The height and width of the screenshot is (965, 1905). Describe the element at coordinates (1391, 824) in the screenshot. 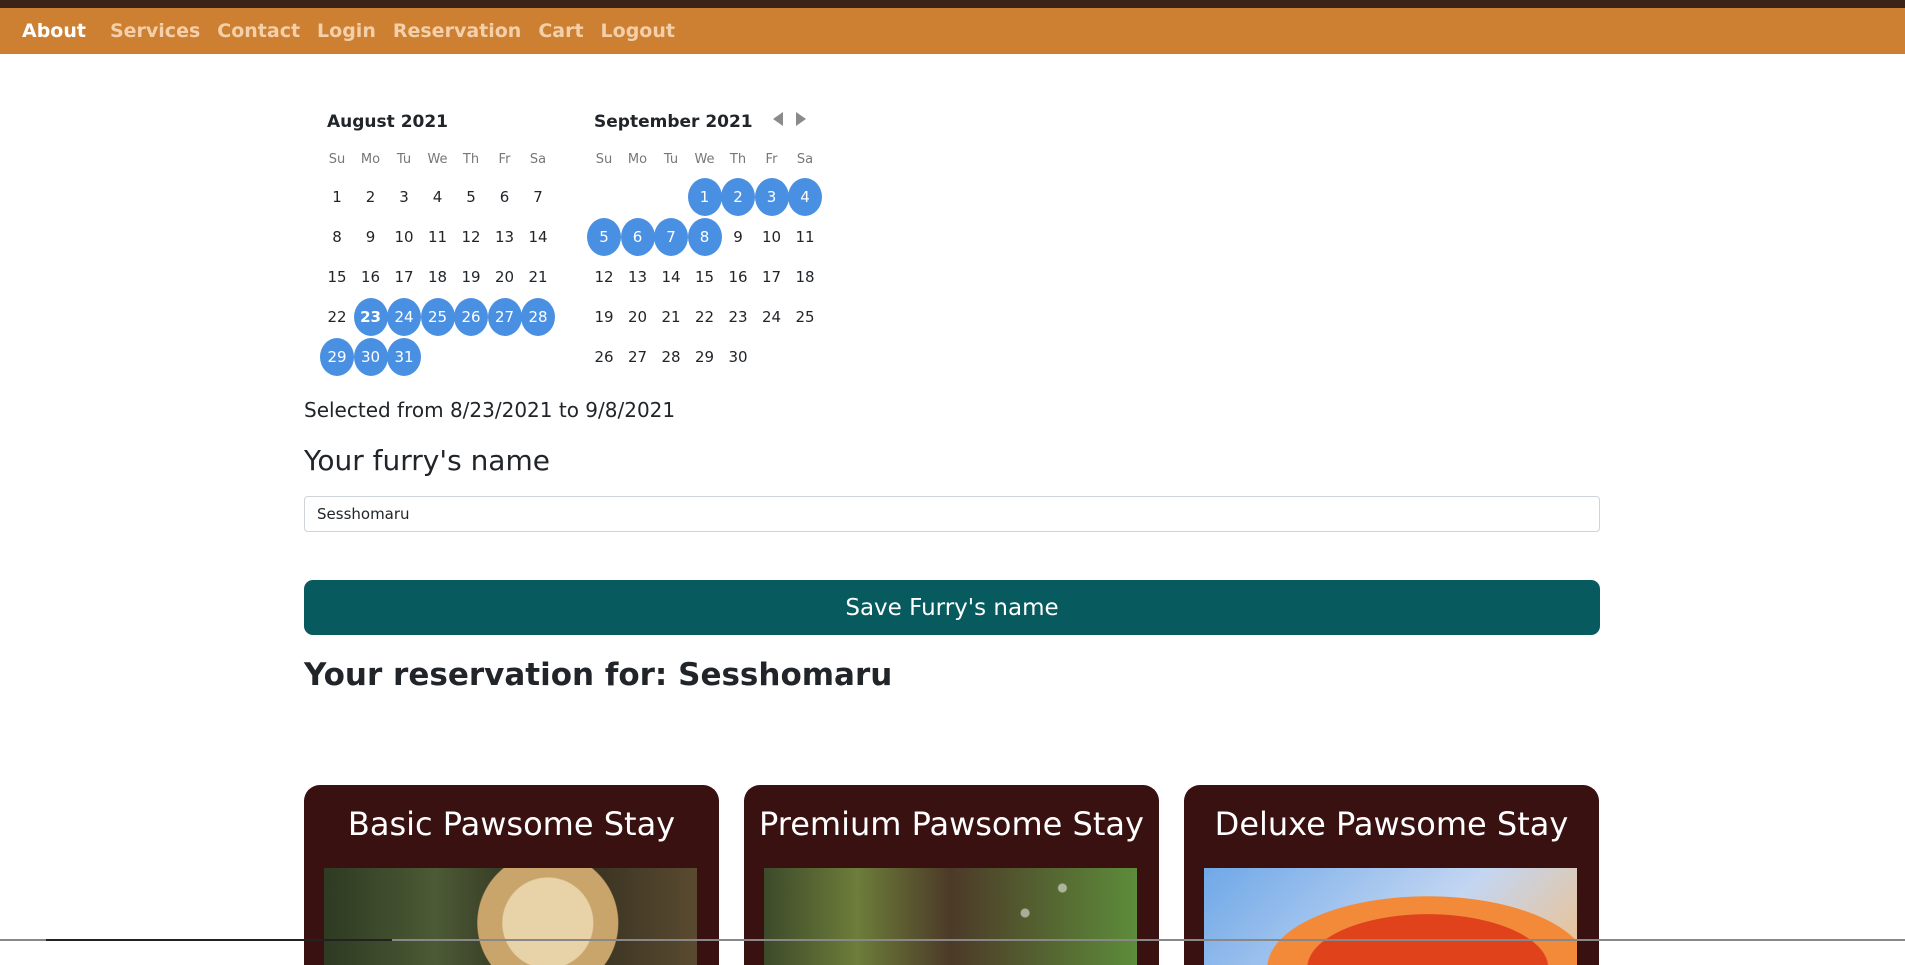

I see `card-title: Deluxe Pawsome Stay` at that location.